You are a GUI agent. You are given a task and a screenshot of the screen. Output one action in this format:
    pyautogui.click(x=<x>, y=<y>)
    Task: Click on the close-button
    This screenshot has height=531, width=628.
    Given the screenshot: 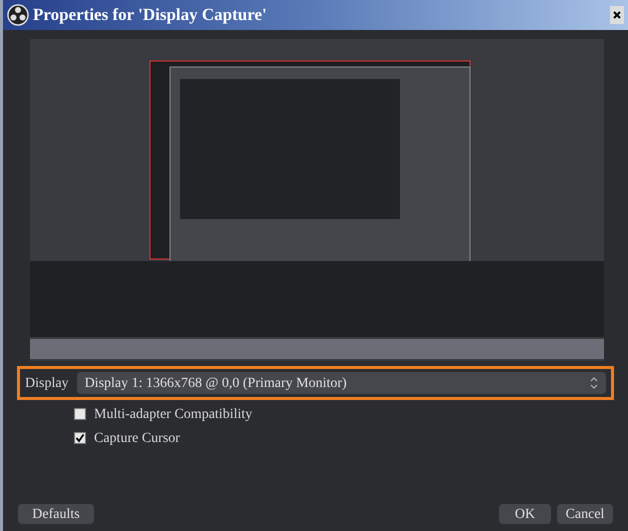 What is the action you would take?
    pyautogui.click(x=617, y=15)
    